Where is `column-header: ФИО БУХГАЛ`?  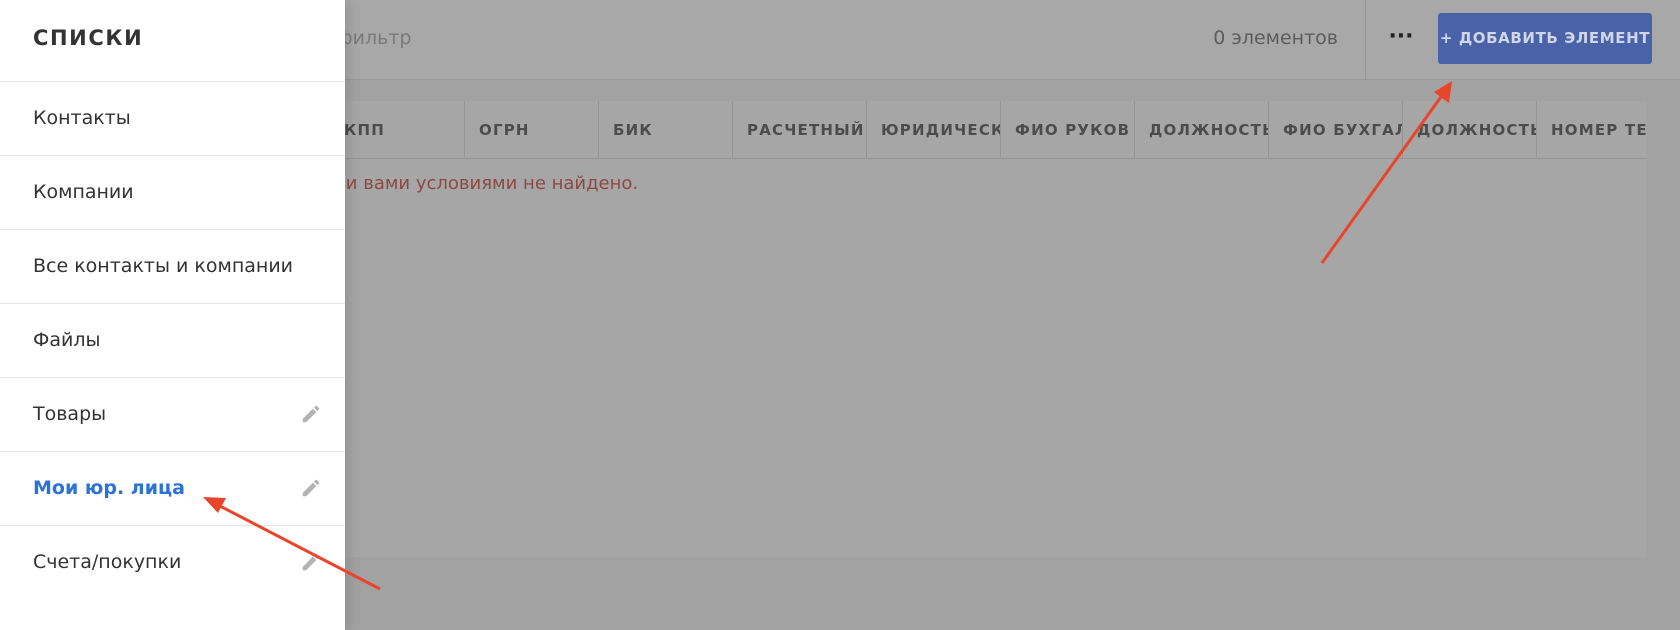 column-header: ФИО БУХГАЛ is located at coordinates (1335, 130).